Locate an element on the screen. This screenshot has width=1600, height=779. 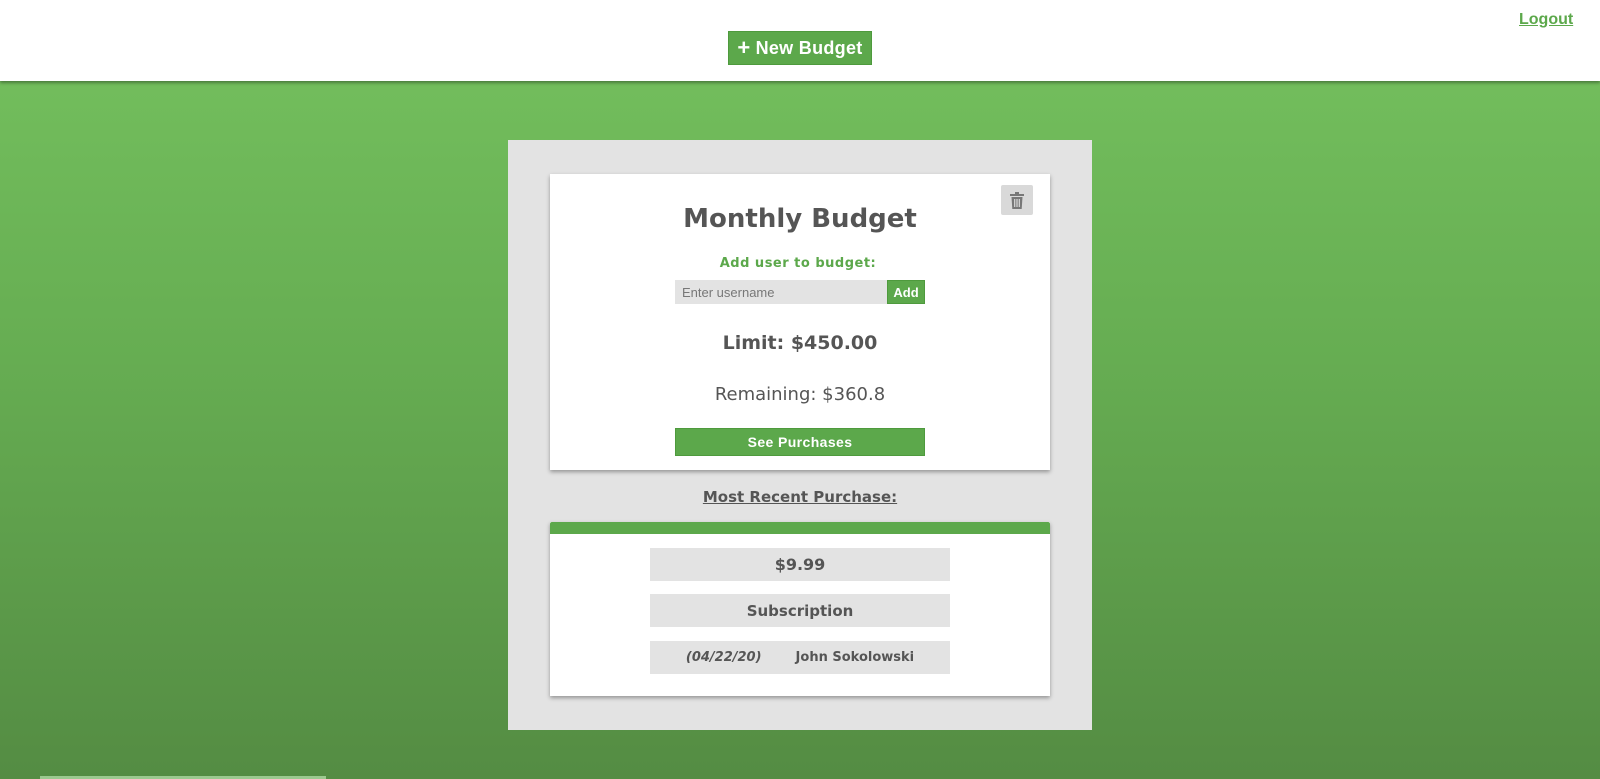
recent-purchase-heading: Most Recent Purchase: is located at coordinates (800, 497).